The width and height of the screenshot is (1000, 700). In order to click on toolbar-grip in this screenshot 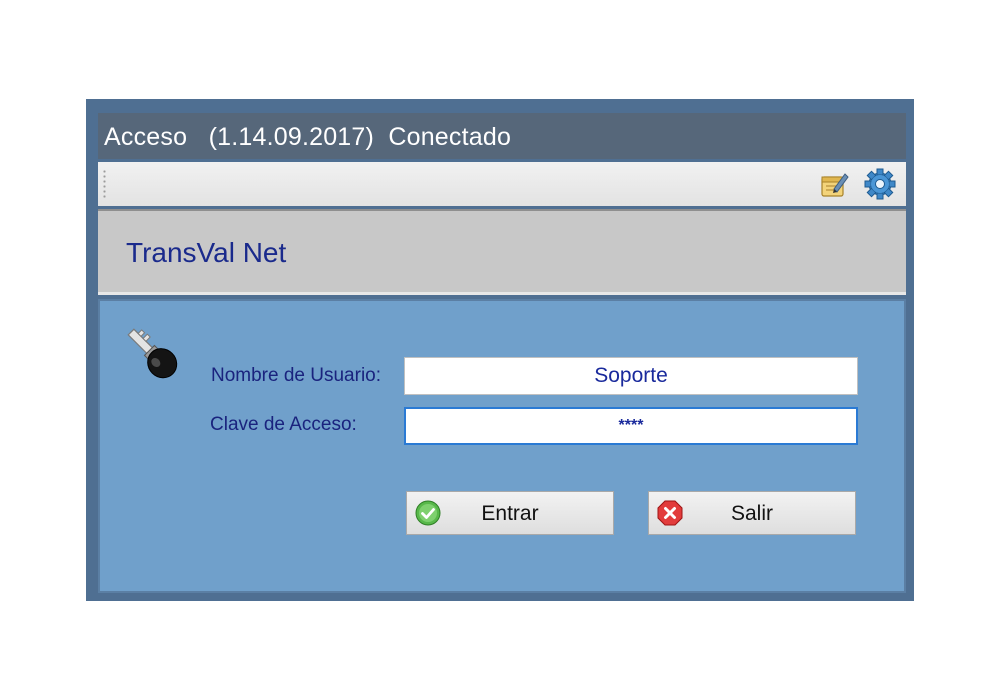, I will do `click(104, 184)`.